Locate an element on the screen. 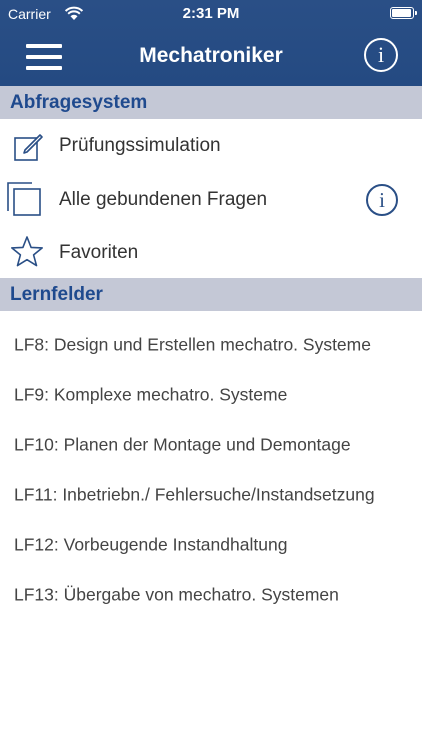  list-item-alle-gebundenen-fragen: Alle gebundenen Fragen i is located at coordinates (211, 200).